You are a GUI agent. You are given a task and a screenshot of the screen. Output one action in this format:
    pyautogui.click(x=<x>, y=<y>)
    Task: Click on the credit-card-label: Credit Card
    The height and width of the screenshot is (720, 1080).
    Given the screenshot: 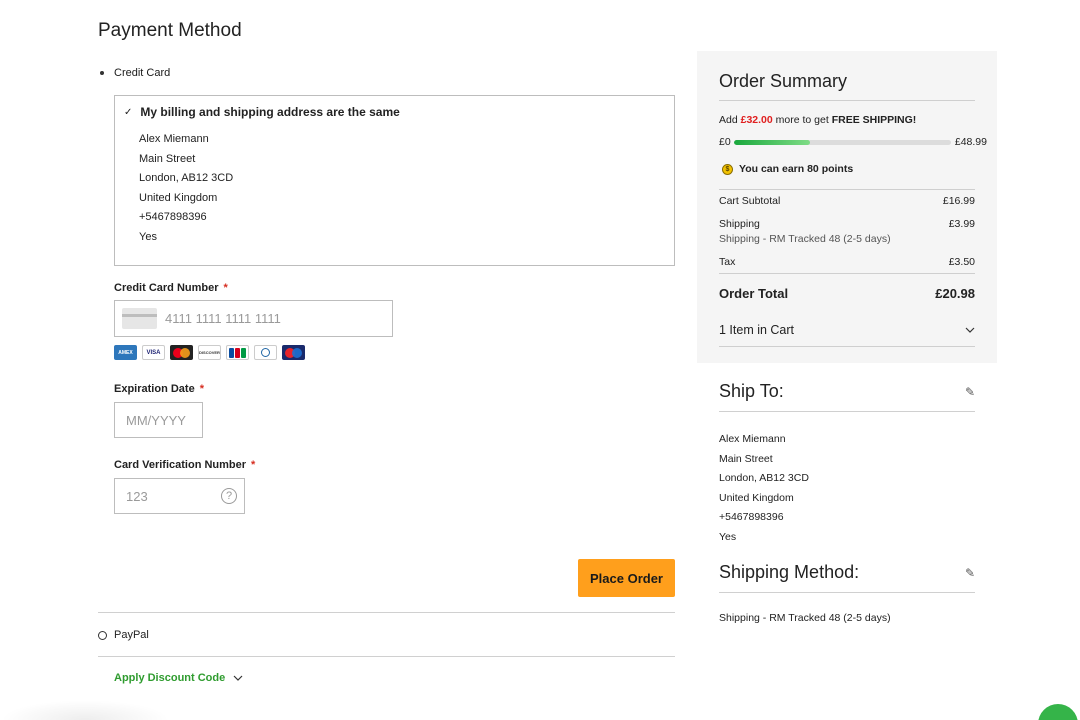 What is the action you would take?
    pyautogui.click(x=142, y=73)
    